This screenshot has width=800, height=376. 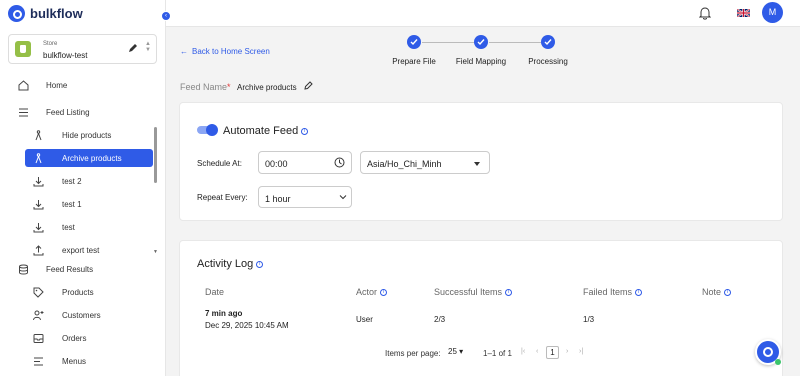 I want to click on column-header-text: Actor, so click(x=367, y=292).